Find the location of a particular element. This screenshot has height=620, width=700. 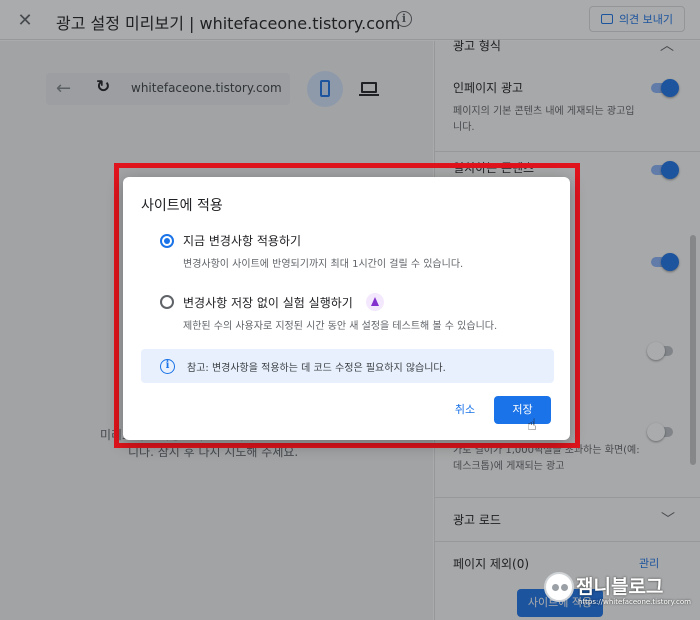

watermark-title: 잼니블로그 is located at coordinates (620, 587).